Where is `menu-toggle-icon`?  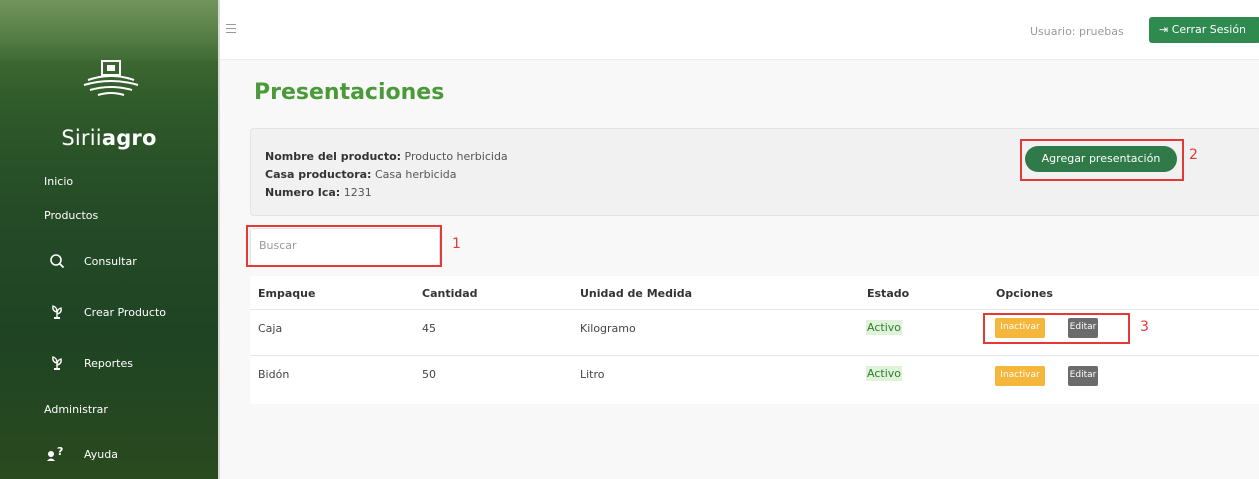 menu-toggle-icon is located at coordinates (231, 28).